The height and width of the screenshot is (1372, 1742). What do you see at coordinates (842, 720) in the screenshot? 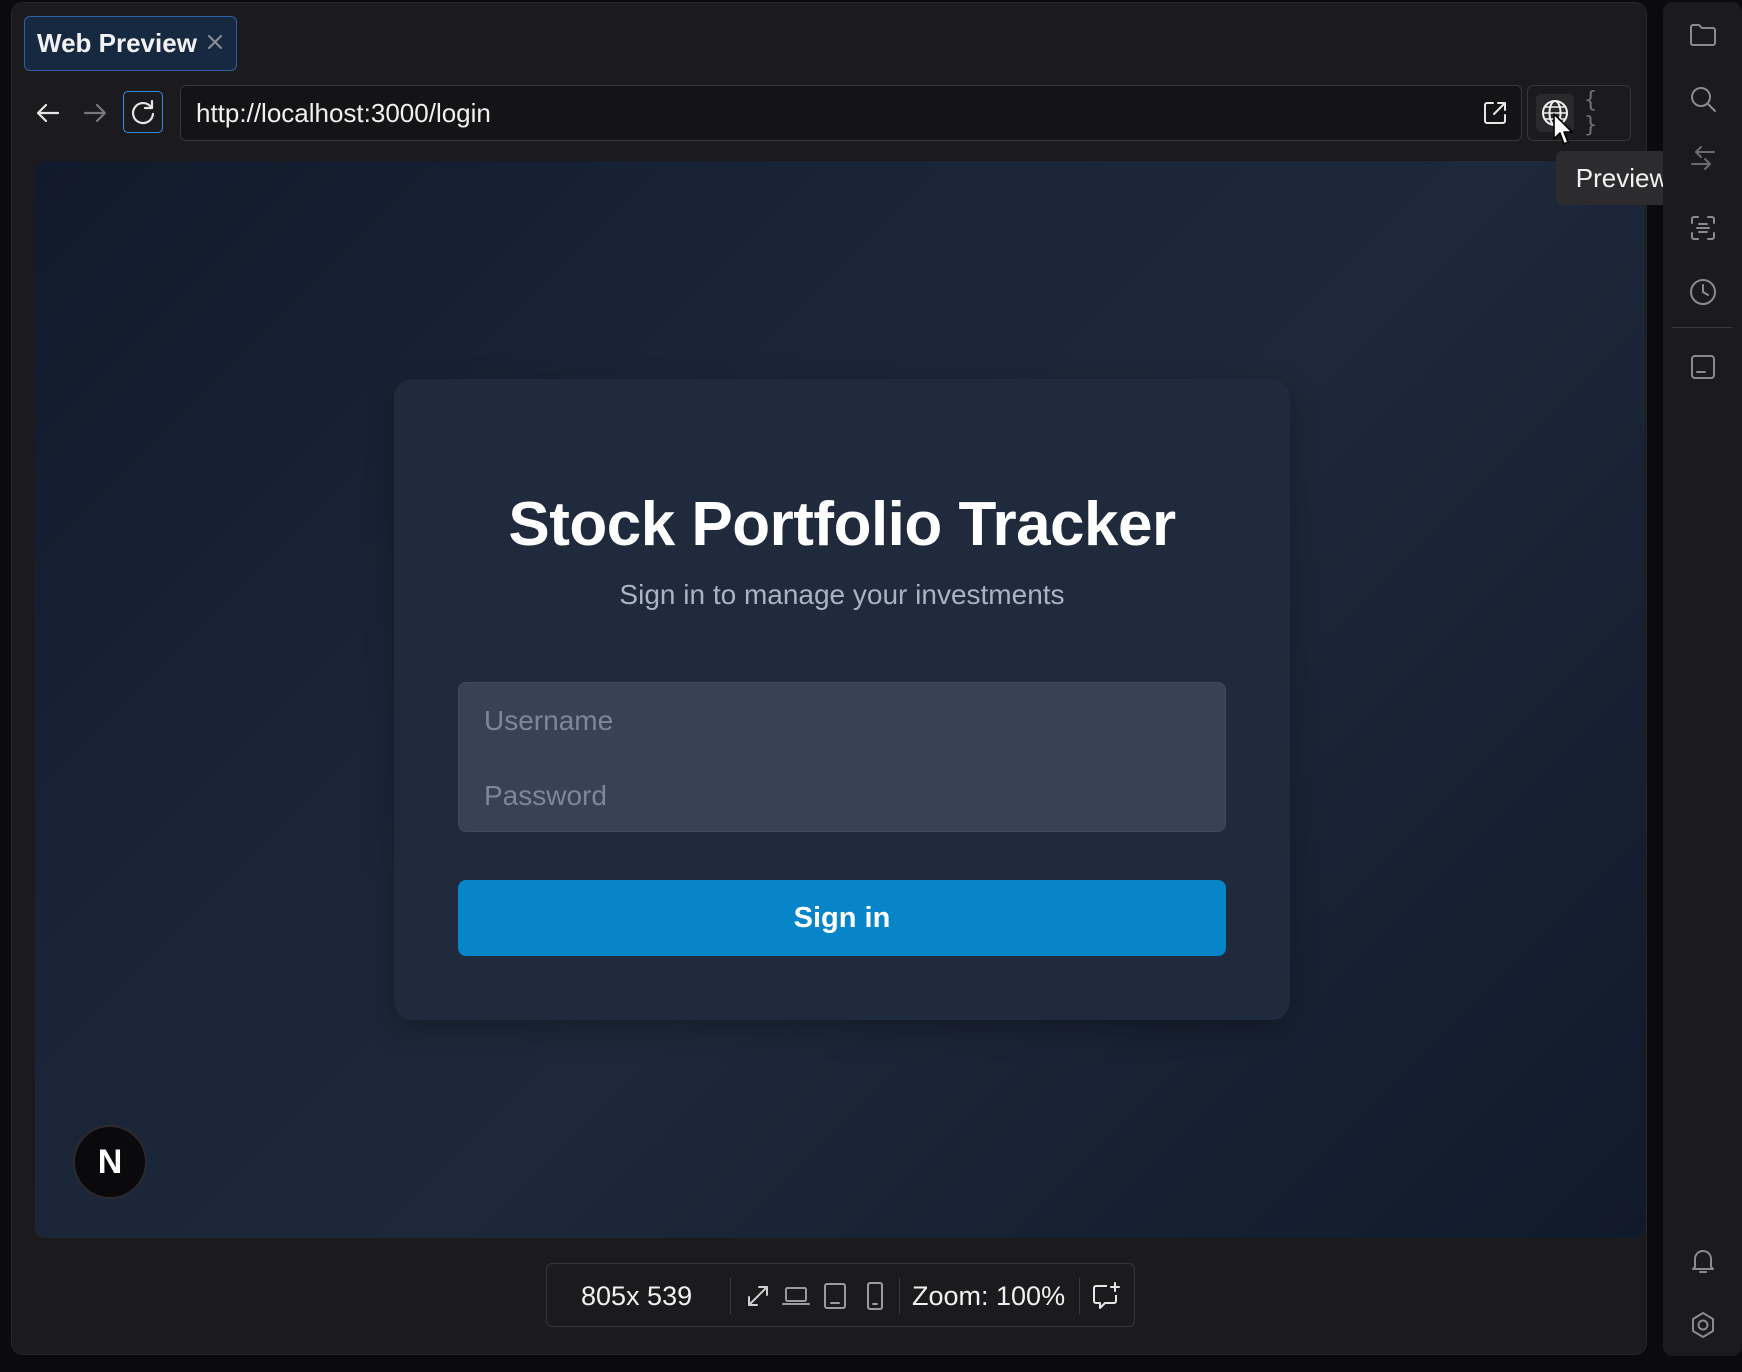
I see `username-input` at bounding box center [842, 720].